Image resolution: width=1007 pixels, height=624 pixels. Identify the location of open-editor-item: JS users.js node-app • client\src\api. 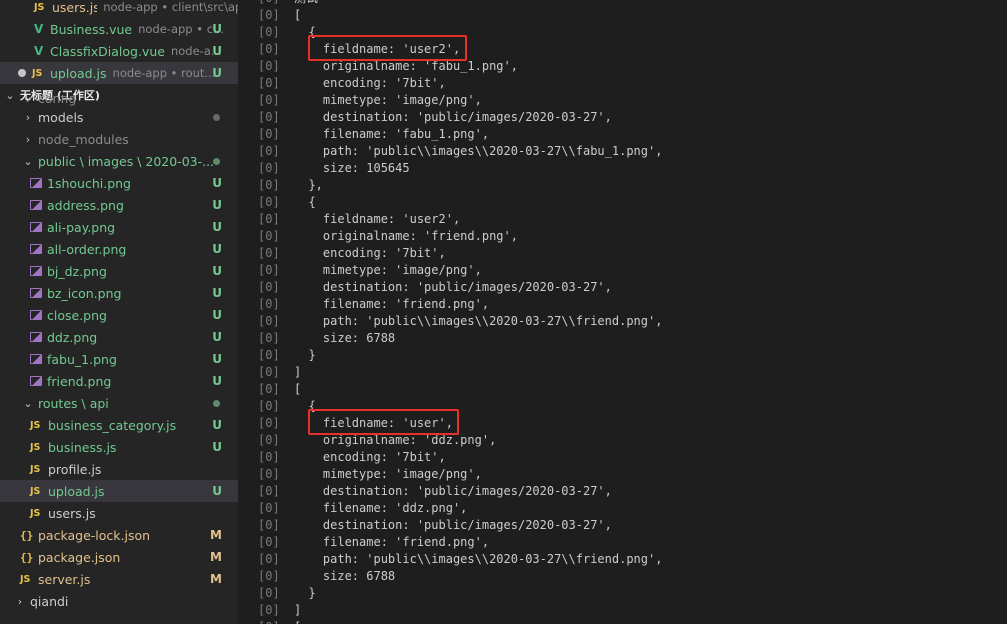
(119, 9).